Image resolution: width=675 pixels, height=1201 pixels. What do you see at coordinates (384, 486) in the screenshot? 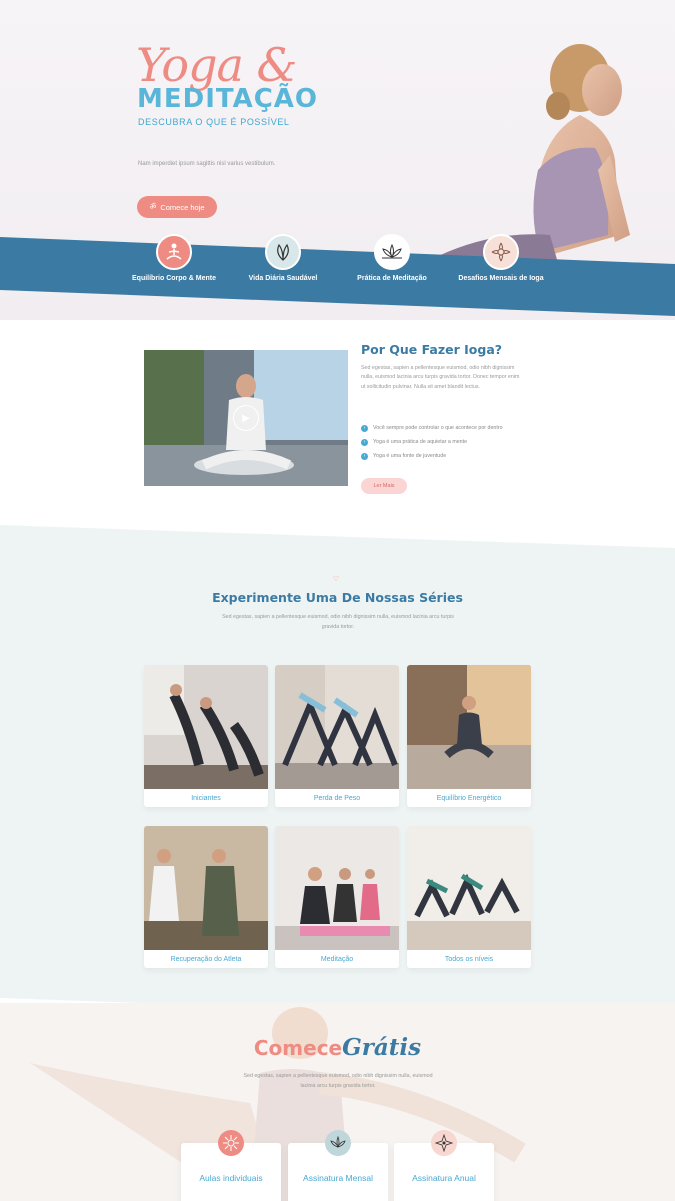
I see `read-more-button: Ler Mais` at bounding box center [384, 486].